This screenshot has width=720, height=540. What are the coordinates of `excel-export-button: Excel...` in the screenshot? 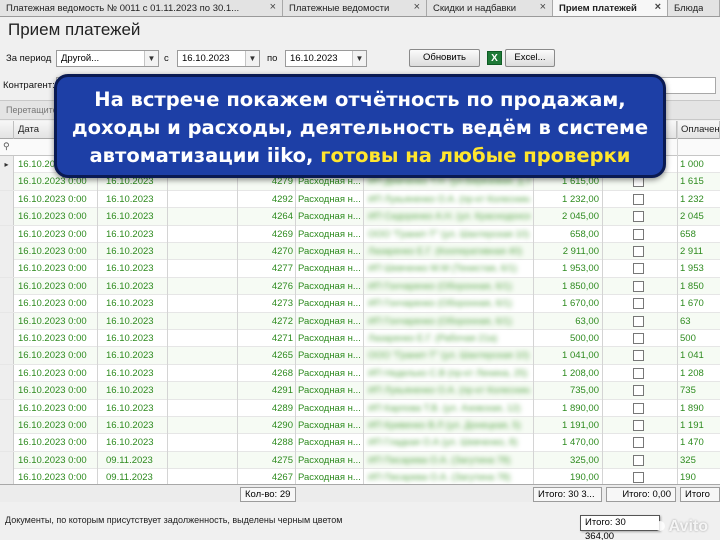 It's located at (530, 58).